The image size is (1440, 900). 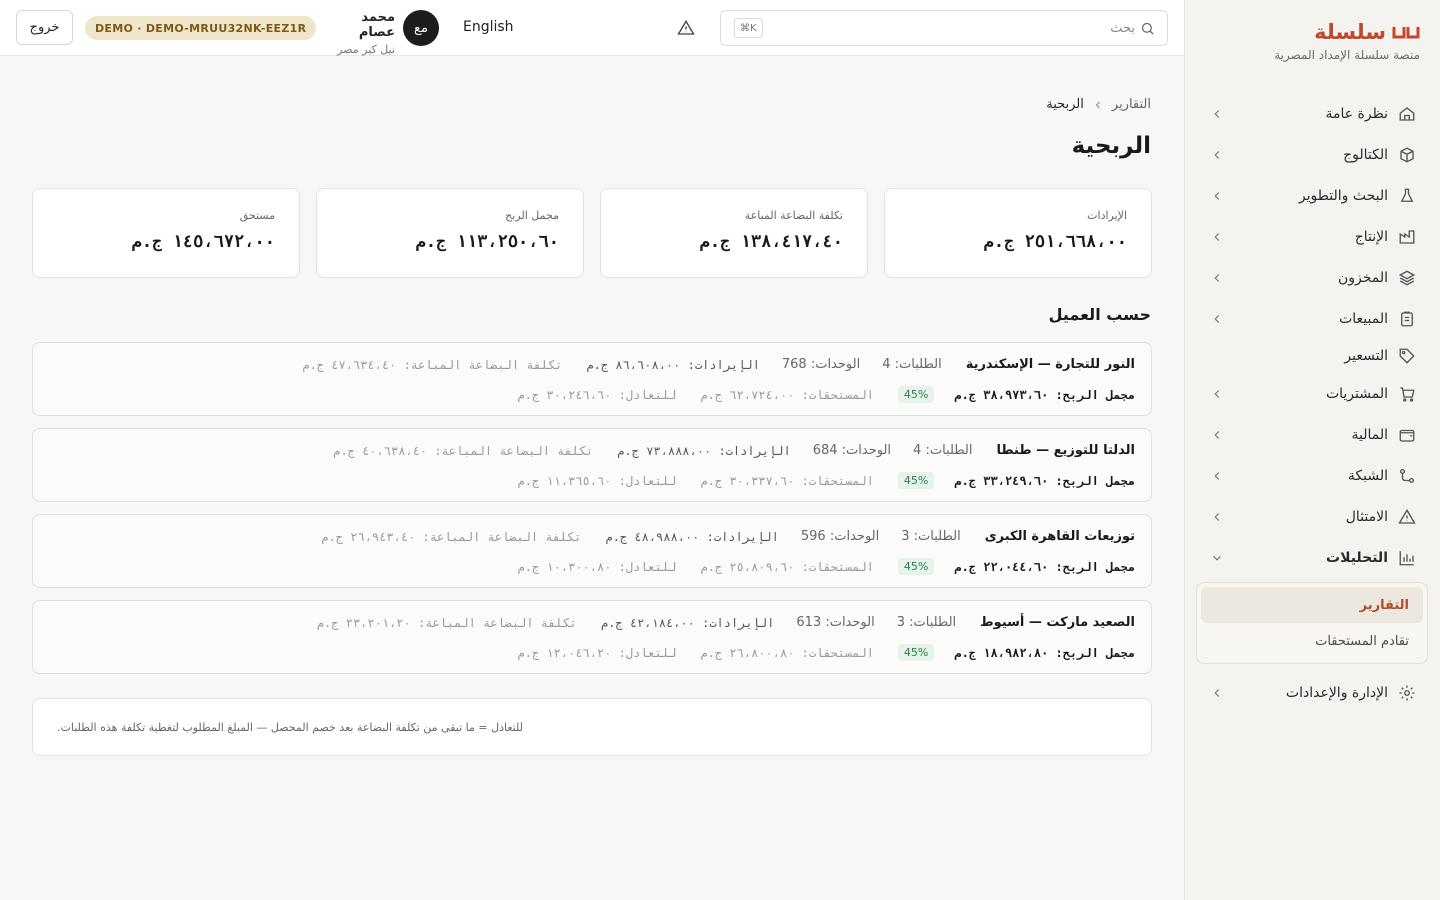 I want to click on analytics-subnav: التقارير تقادم المستحقات, so click(x=1312, y=623).